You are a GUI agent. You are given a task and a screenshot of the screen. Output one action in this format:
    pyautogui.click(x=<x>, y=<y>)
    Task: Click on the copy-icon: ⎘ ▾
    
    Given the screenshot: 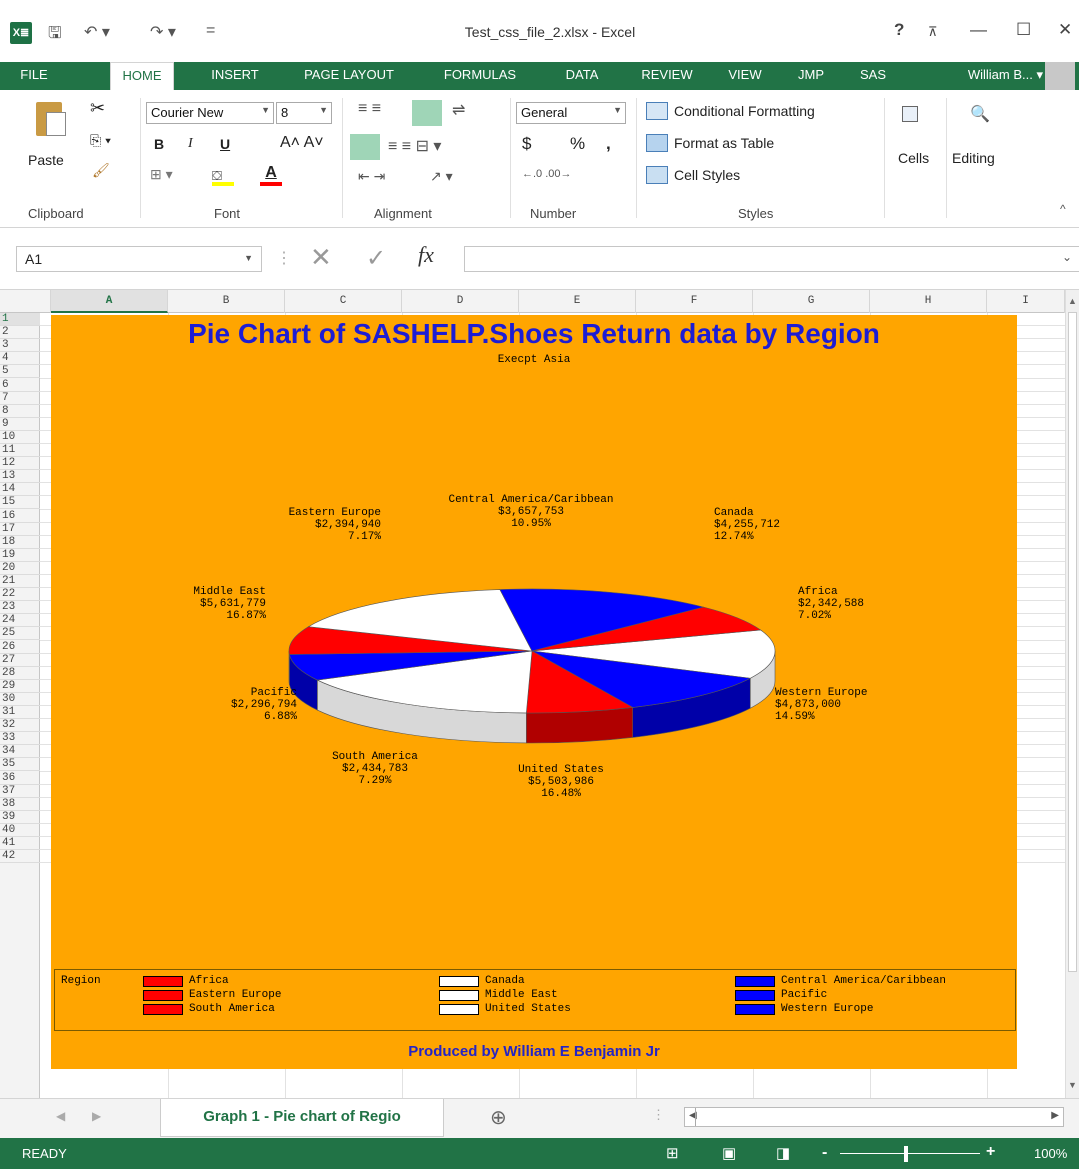 What is the action you would take?
    pyautogui.click(x=100, y=140)
    